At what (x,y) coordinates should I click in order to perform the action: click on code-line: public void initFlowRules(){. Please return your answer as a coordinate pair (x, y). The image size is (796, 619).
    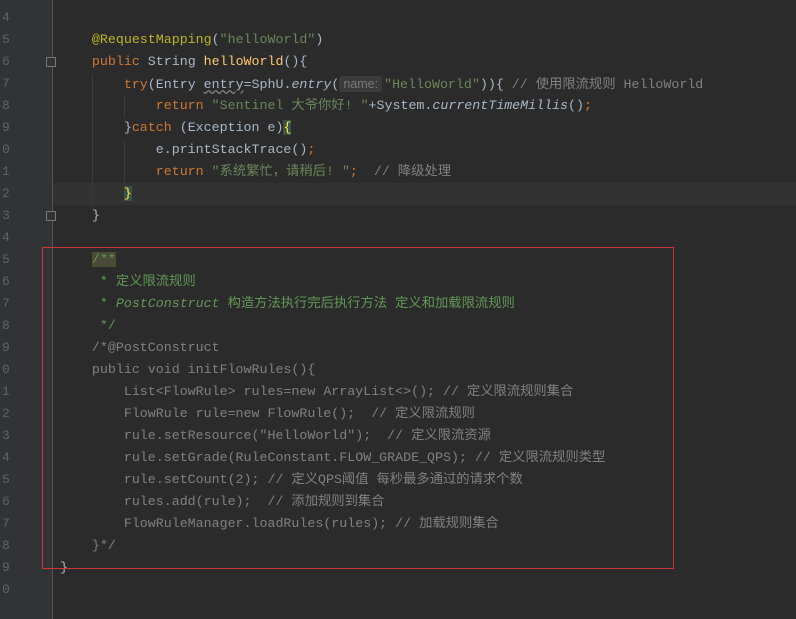
    Looking at the image, I should click on (428, 370).